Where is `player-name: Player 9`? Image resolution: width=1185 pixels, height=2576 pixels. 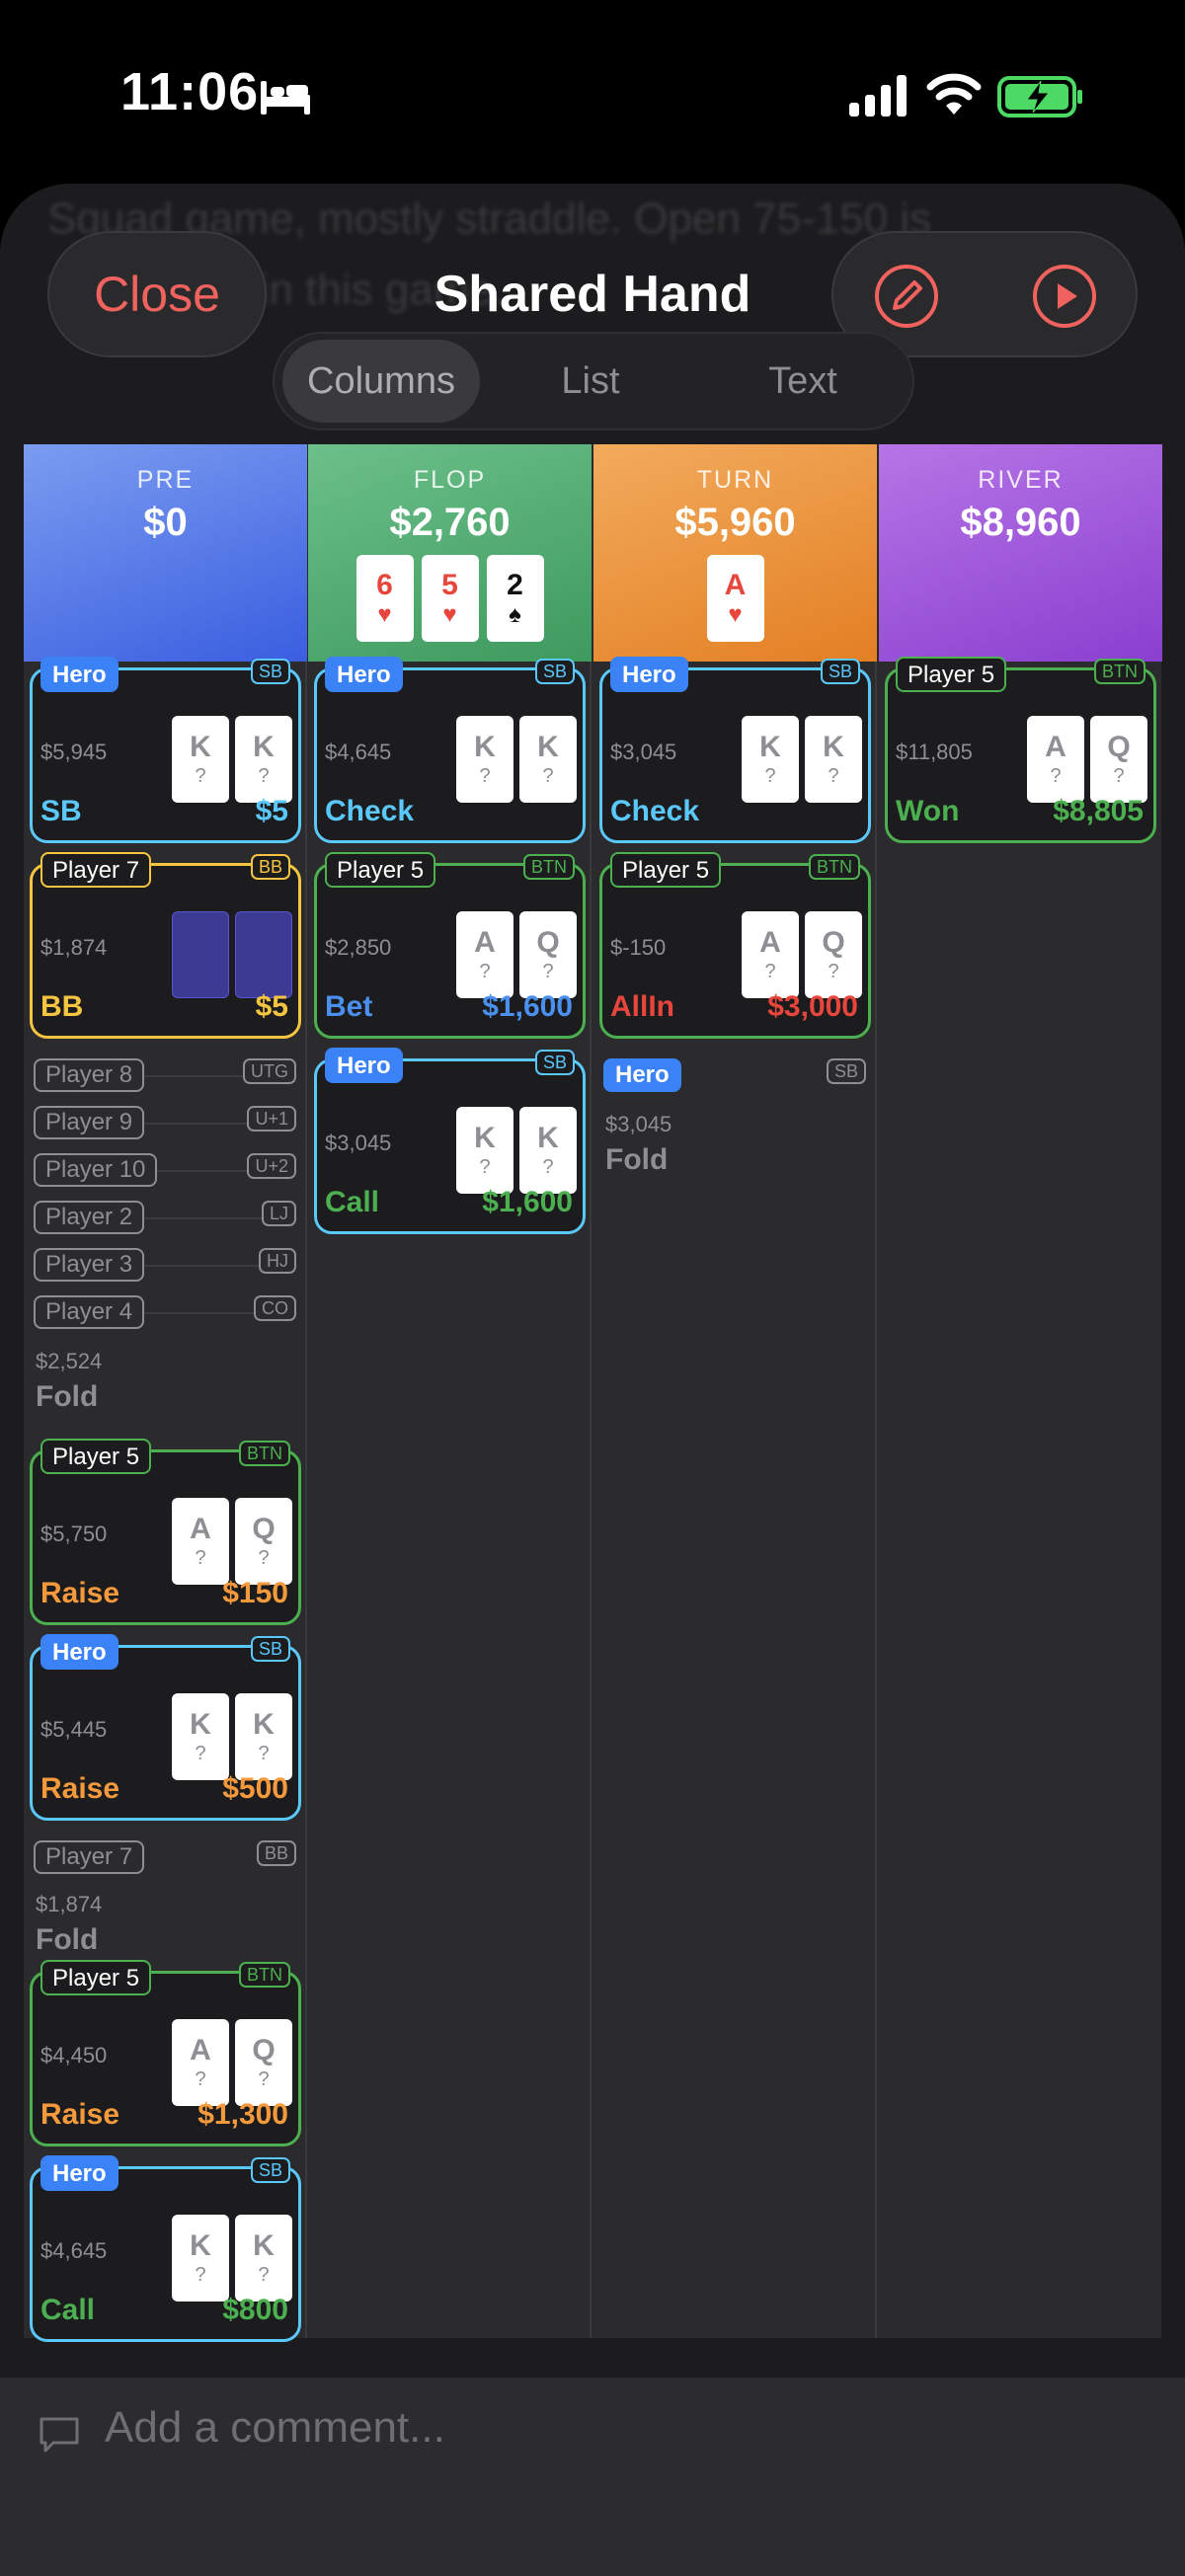
player-name: Player 9 is located at coordinates (89, 1122).